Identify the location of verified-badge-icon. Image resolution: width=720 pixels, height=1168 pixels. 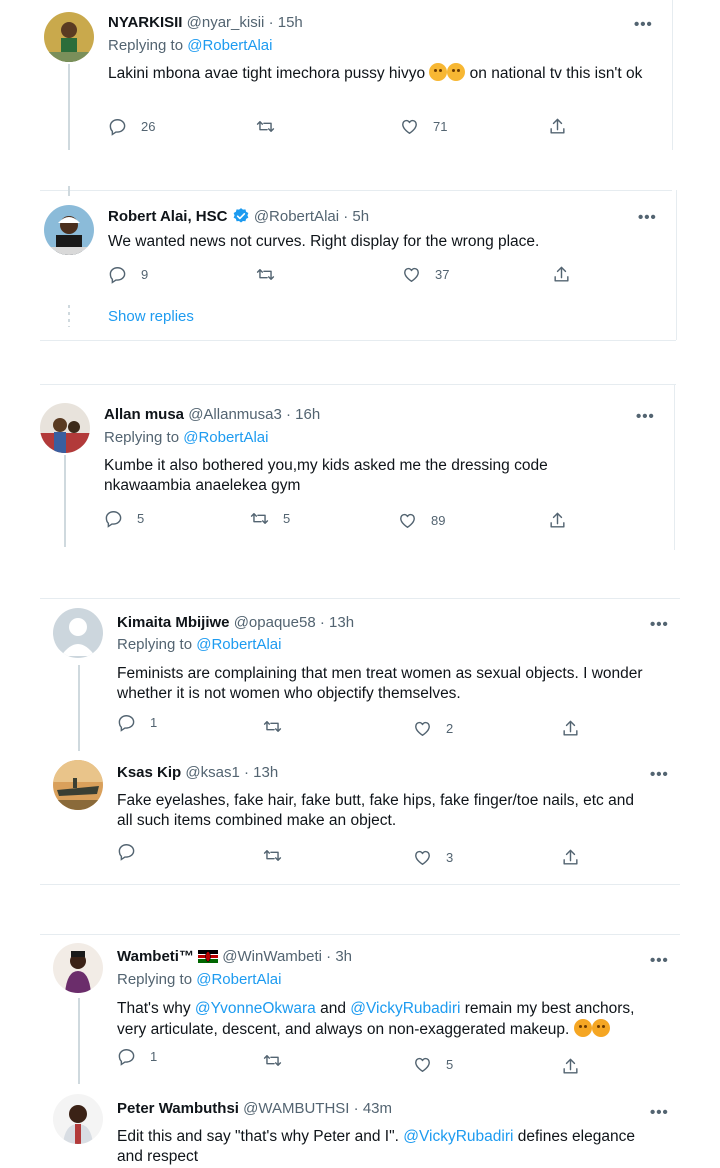
(240, 215).